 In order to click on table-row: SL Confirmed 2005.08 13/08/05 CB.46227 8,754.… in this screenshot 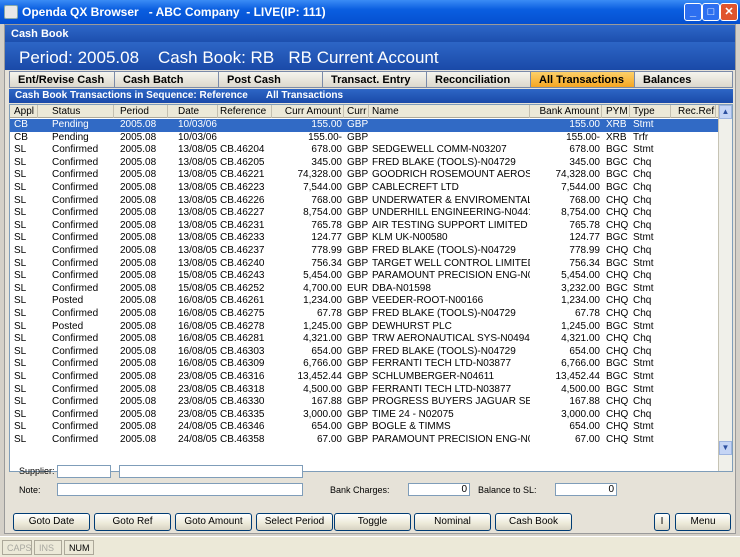, I will do `click(364, 213)`.